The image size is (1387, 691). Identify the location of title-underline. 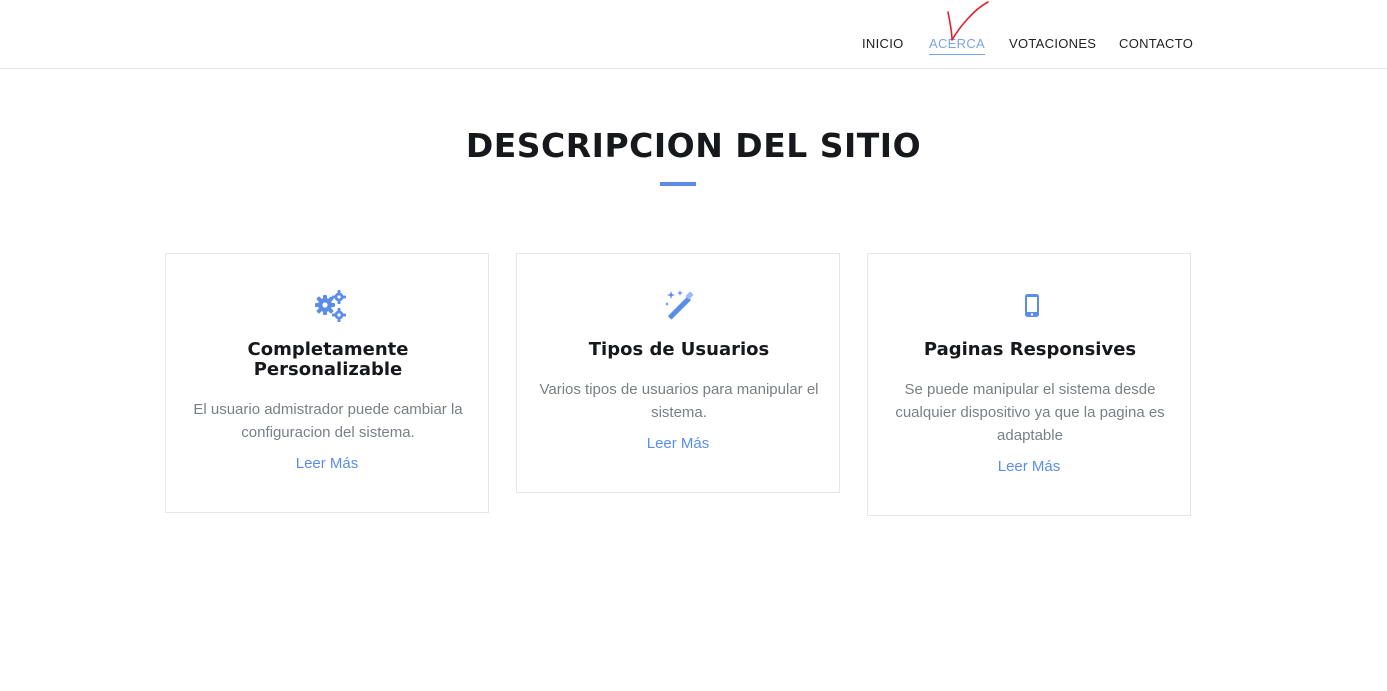
(678, 184).